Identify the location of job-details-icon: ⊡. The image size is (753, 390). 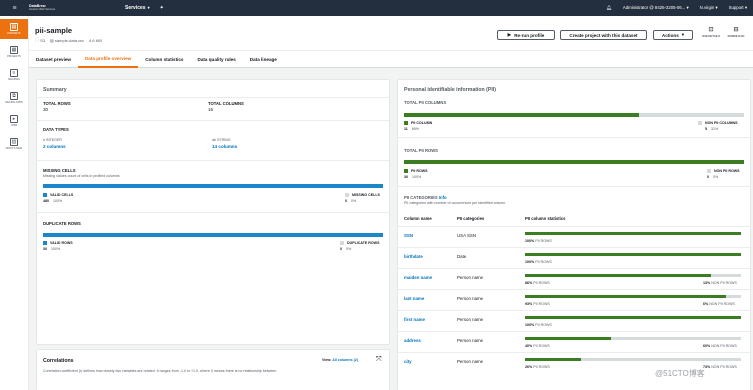
(711, 30).